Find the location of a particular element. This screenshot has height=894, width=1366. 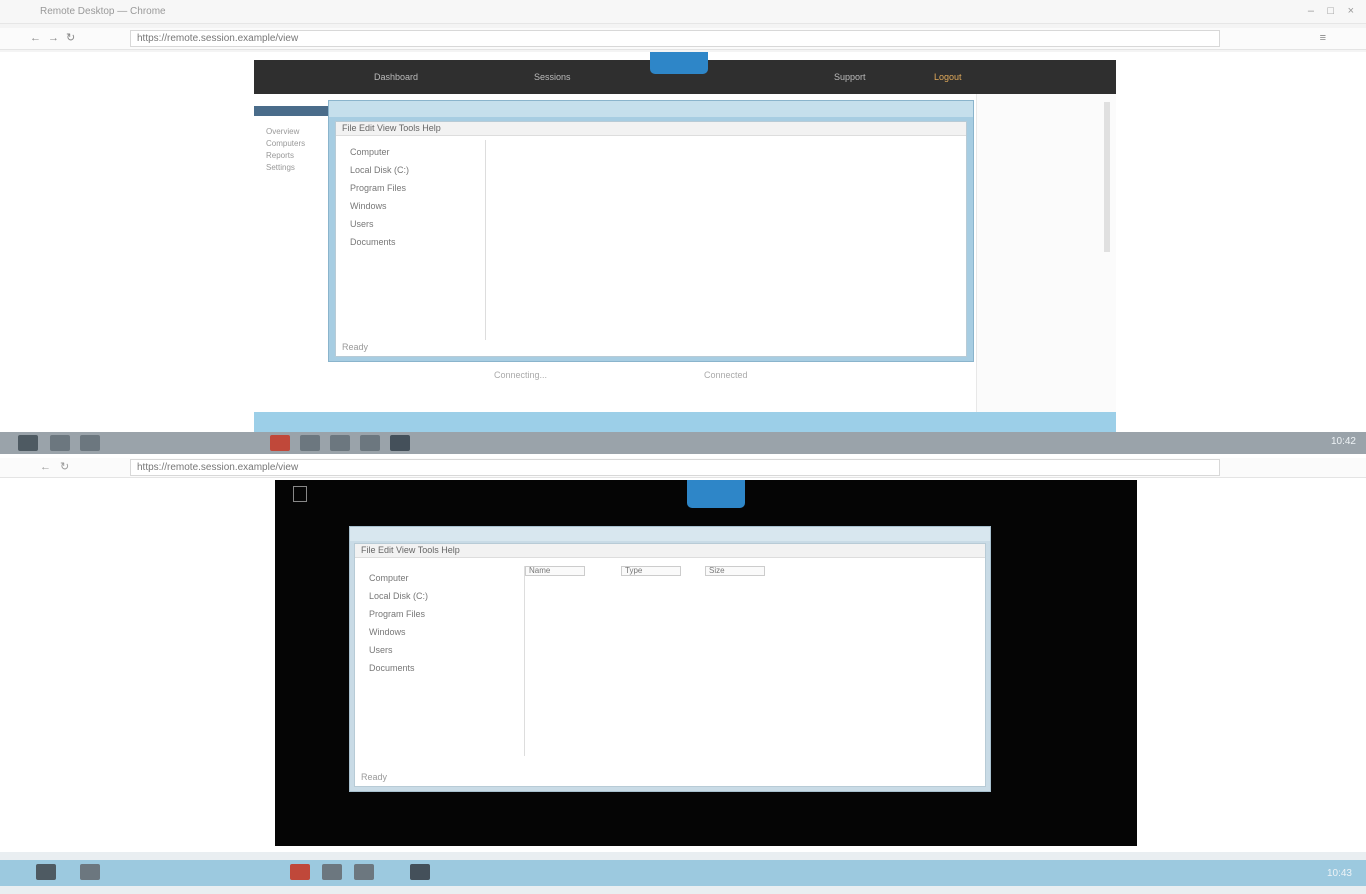

left-menu-item: Settings is located at coordinates (291, 167).